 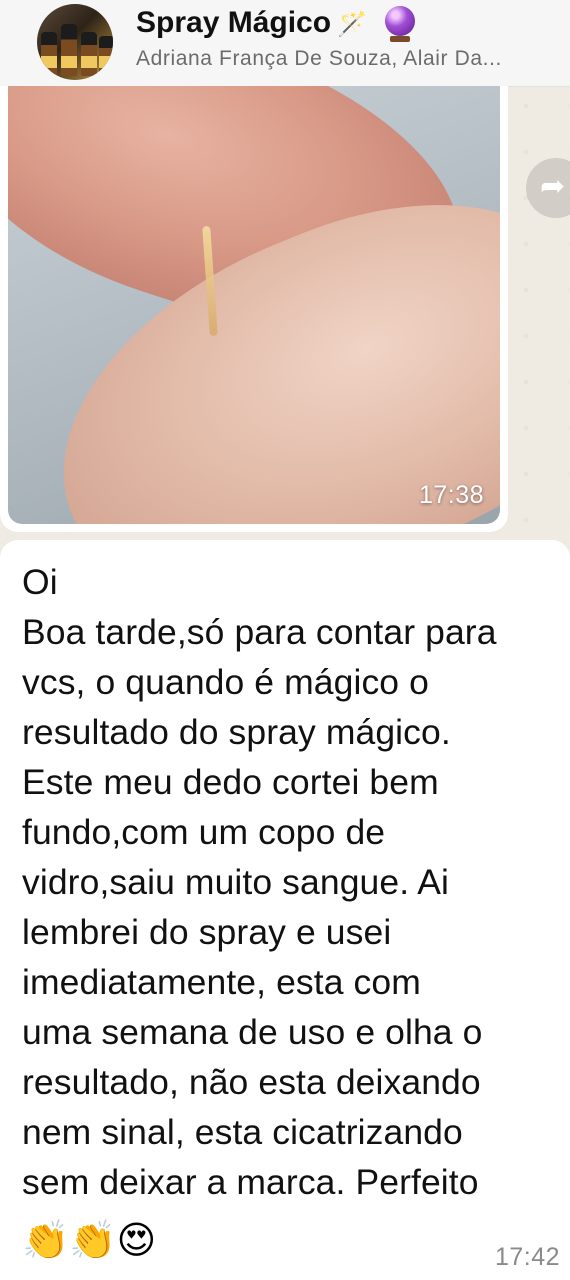 What do you see at coordinates (234, 22) in the screenshot?
I see `group-name: Spray Mágico` at bounding box center [234, 22].